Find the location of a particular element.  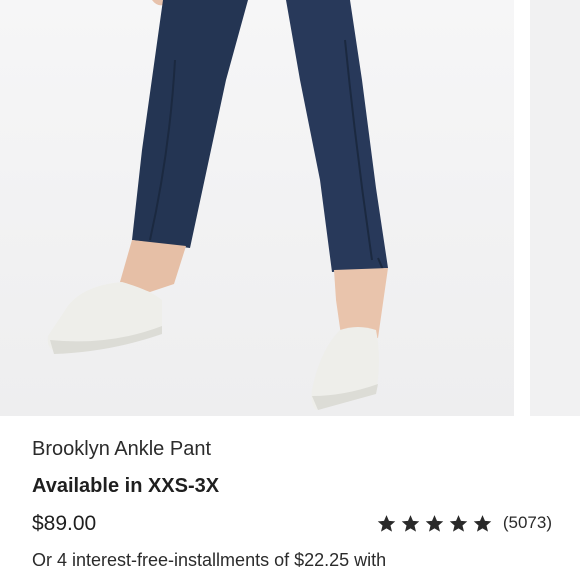

review-count: (5073) is located at coordinates (527, 523).